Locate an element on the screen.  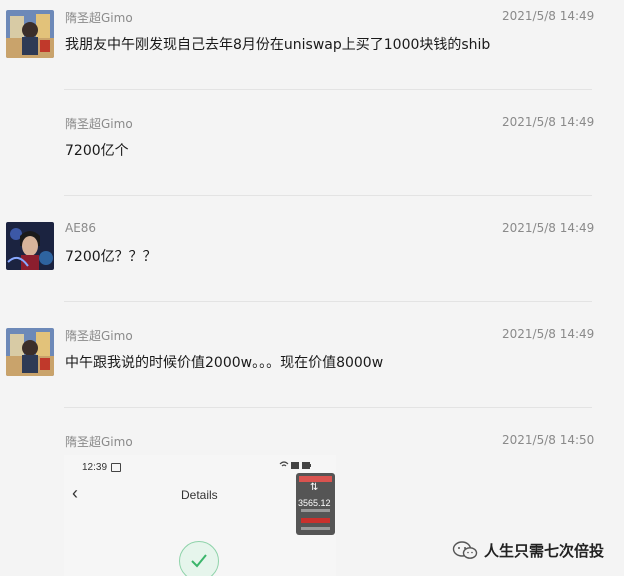
signal-battery-icon is located at coordinates (297, 466).